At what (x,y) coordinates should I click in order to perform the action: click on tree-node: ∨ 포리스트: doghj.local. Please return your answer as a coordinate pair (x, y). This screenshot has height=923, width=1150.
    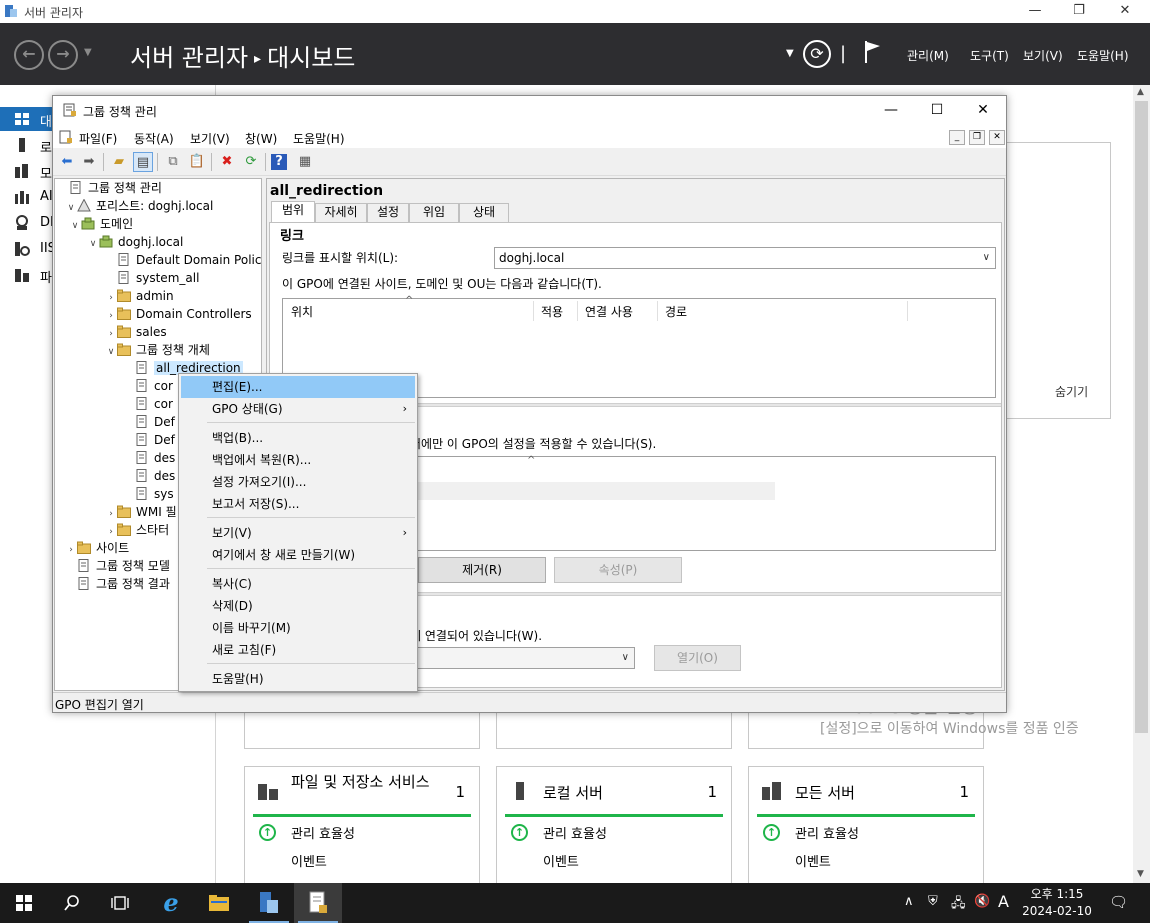
    Looking at the image, I should click on (139, 206).